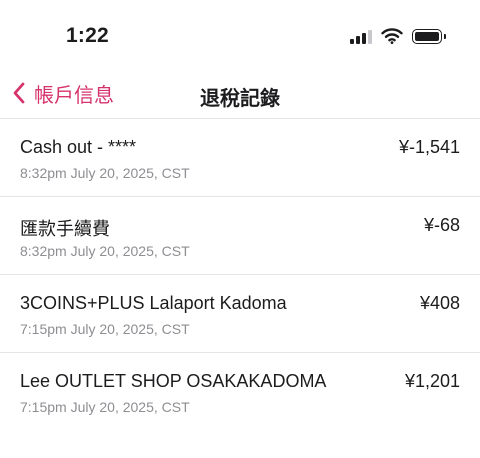 This screenshot has width=480, height=458. What do you see at coordinates (439, 303) in the screenshot?
I see `transaction-amount: ¥408` at bounding box center [439, 303].